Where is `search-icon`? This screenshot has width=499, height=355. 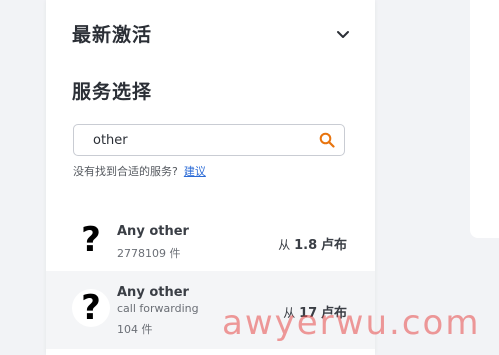 search-icon is located at coordinates (327, 140).